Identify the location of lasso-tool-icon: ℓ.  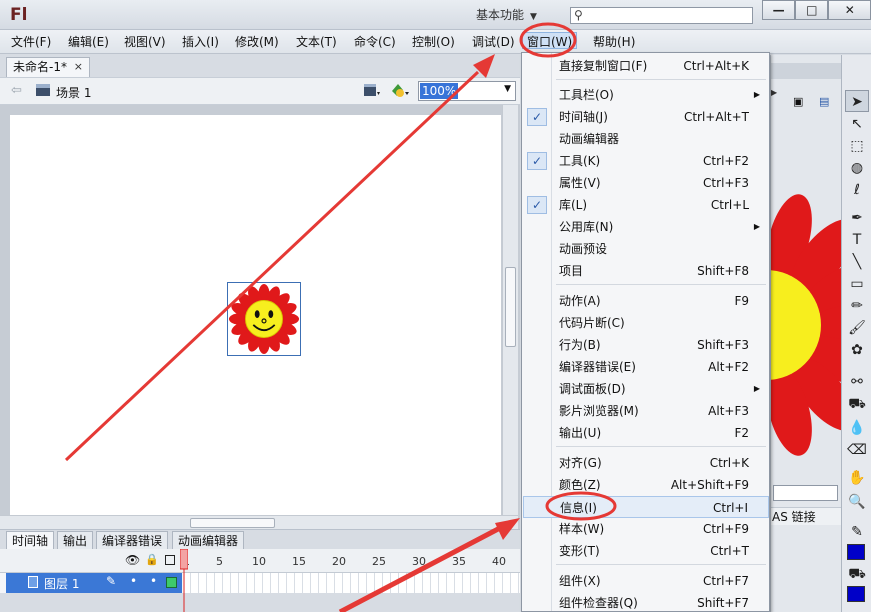
(857, 190).